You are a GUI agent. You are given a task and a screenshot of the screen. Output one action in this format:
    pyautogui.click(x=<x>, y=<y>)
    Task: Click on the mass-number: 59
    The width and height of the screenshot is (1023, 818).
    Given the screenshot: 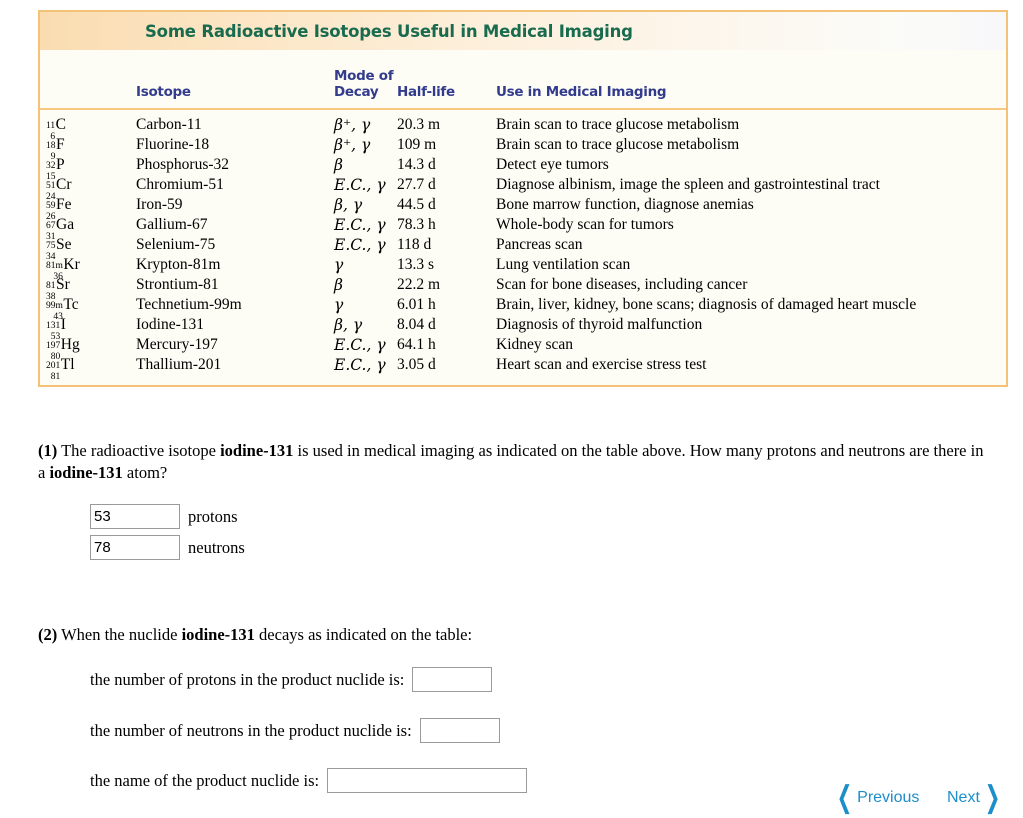 What is the action you would take?
    pyautogui.click(x=51, y=206)
    